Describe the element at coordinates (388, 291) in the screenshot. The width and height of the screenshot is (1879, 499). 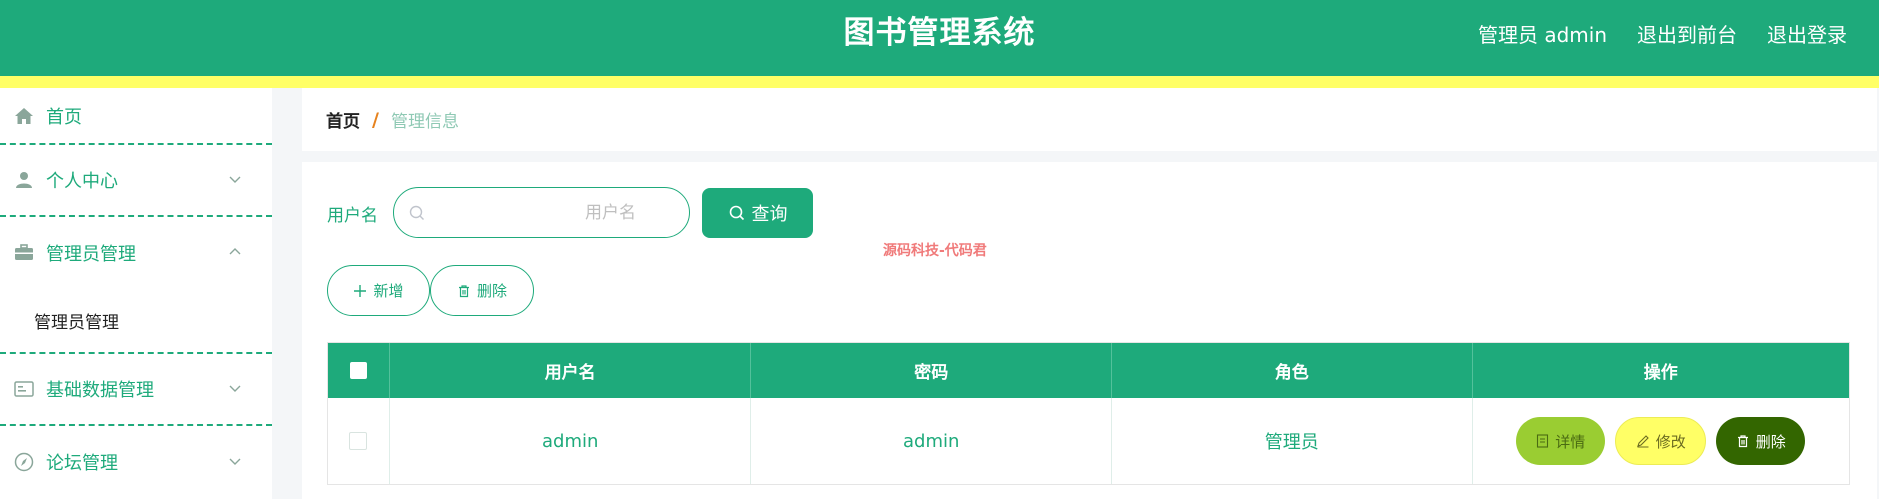
I see `add-button-label: 新增` at that location.